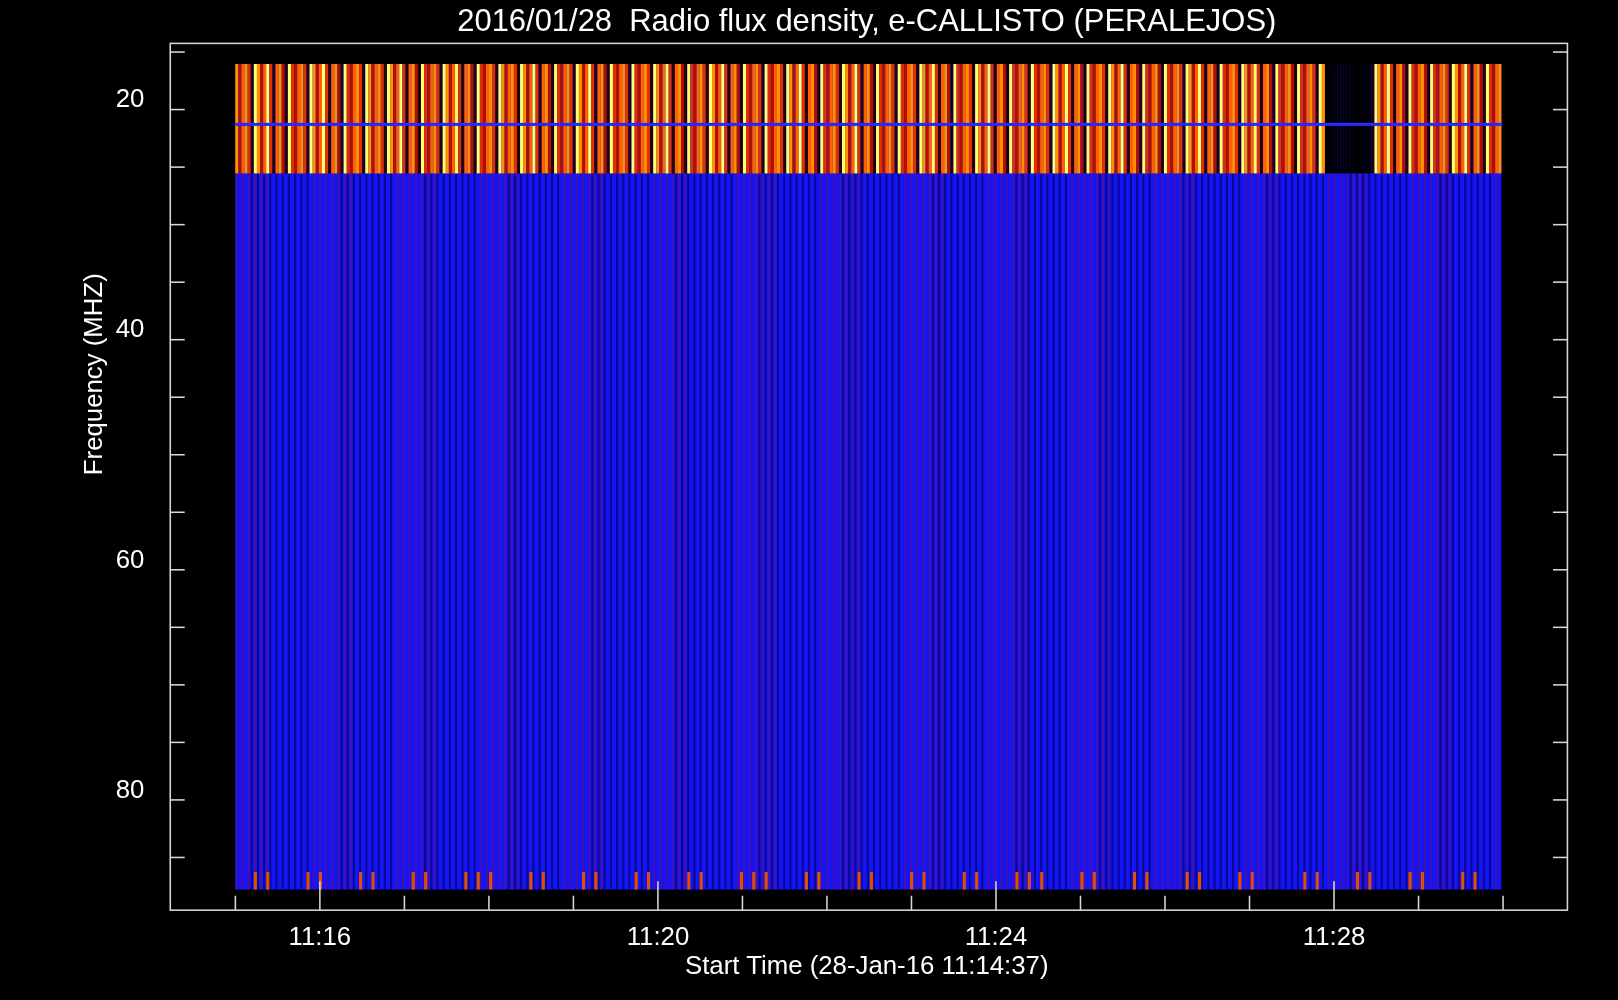  Describe the element at coordinates (130, 98) in the screenshot. I see `y-tick-label: 20` at that location.